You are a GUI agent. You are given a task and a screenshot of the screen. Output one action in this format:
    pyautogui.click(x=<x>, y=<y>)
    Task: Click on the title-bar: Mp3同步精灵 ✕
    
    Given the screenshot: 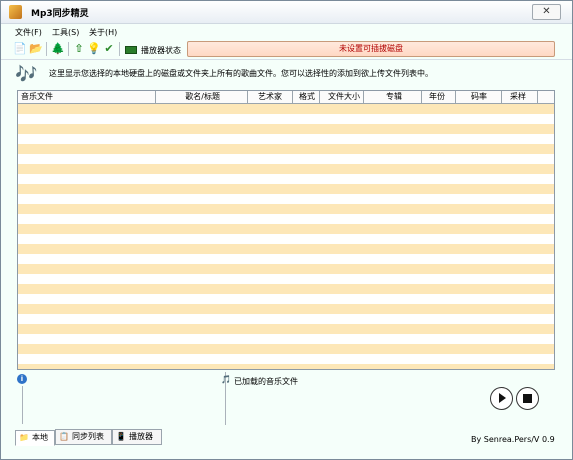 What is the action you would take?
    pyautogui.click(x=286, y=12)
    